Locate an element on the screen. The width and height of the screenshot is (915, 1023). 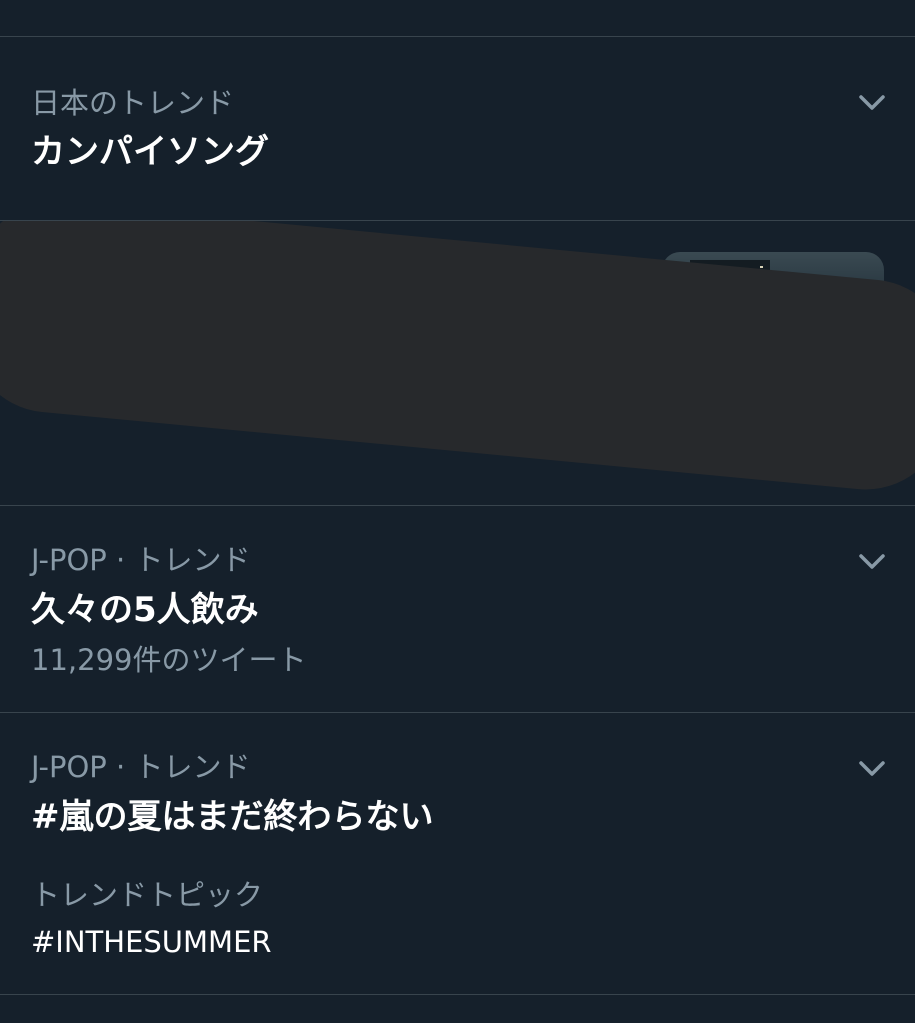
divider is located at coordinates (457, 994).